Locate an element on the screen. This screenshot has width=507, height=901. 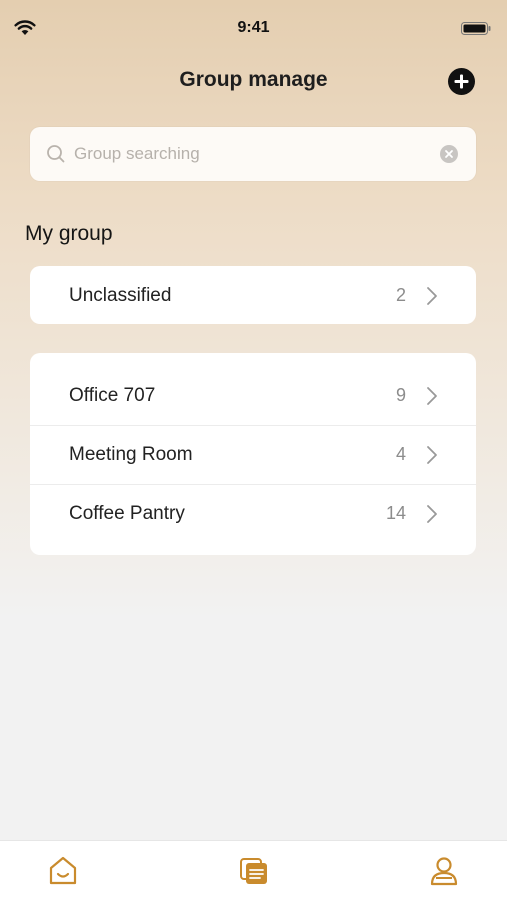
group-row-unclassified: Unclassified 2 is located at coordinates (253, 295).